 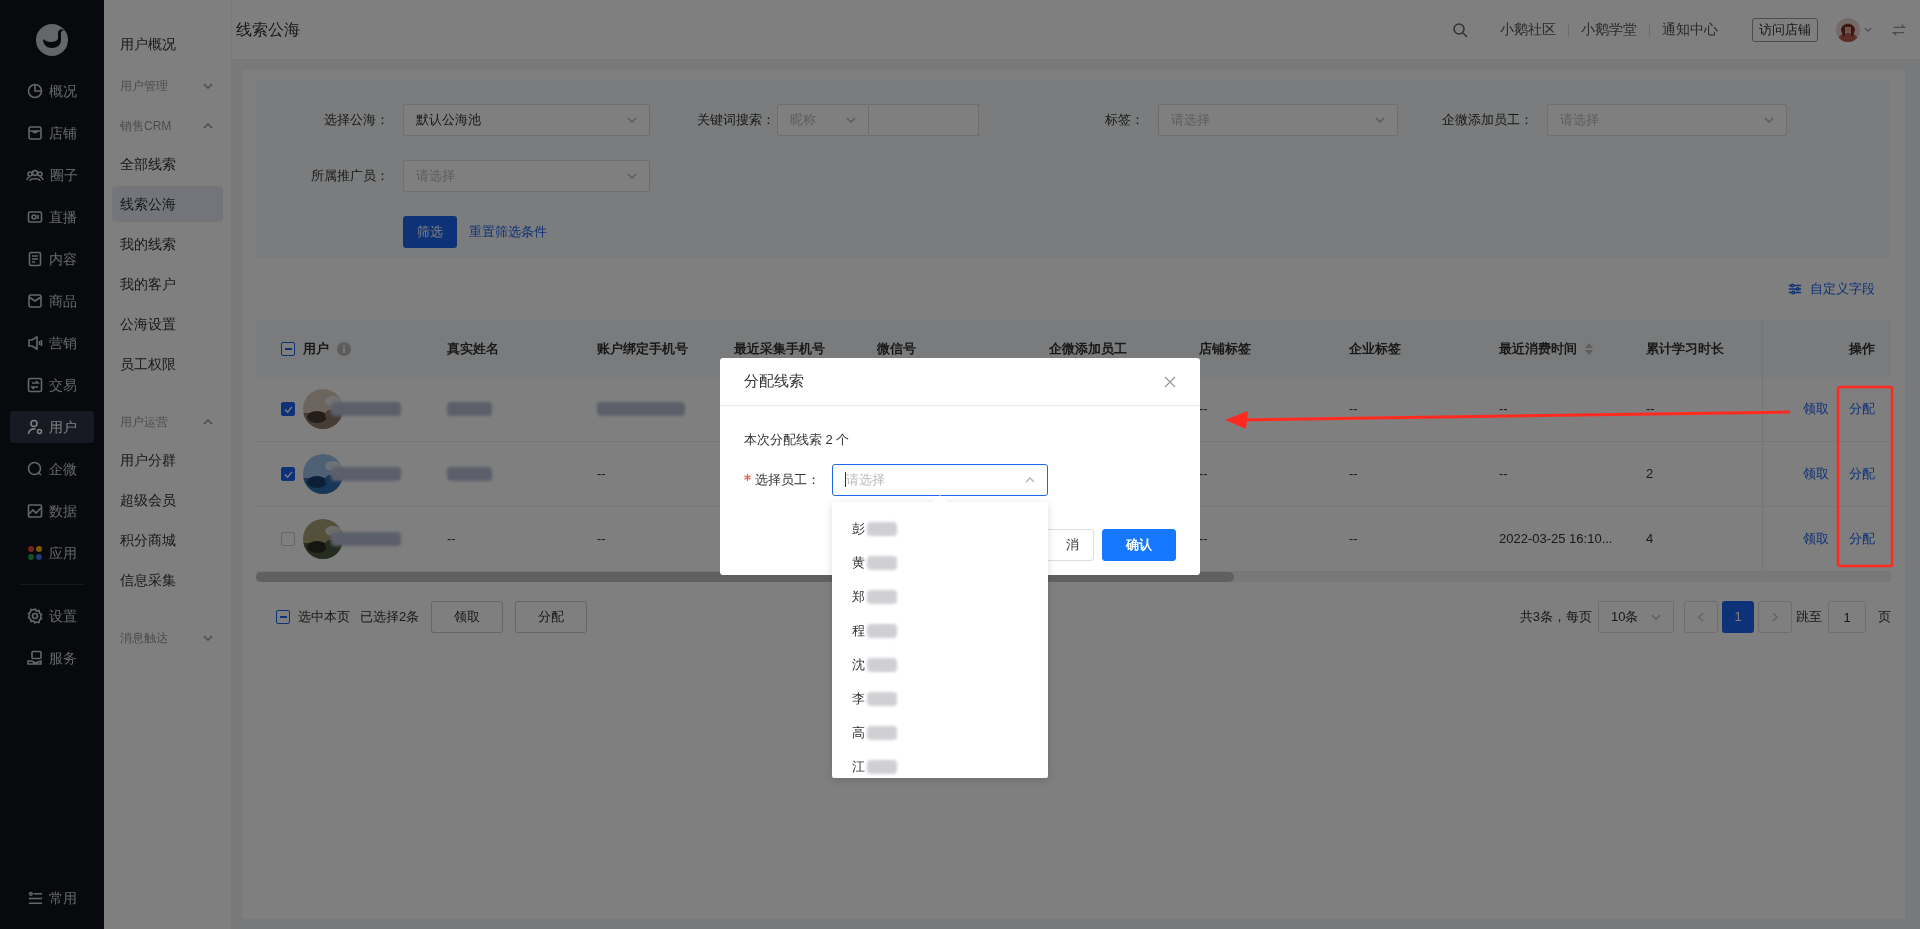 I want to click on confirm-button: 确认, so click(x=1139, y=545).